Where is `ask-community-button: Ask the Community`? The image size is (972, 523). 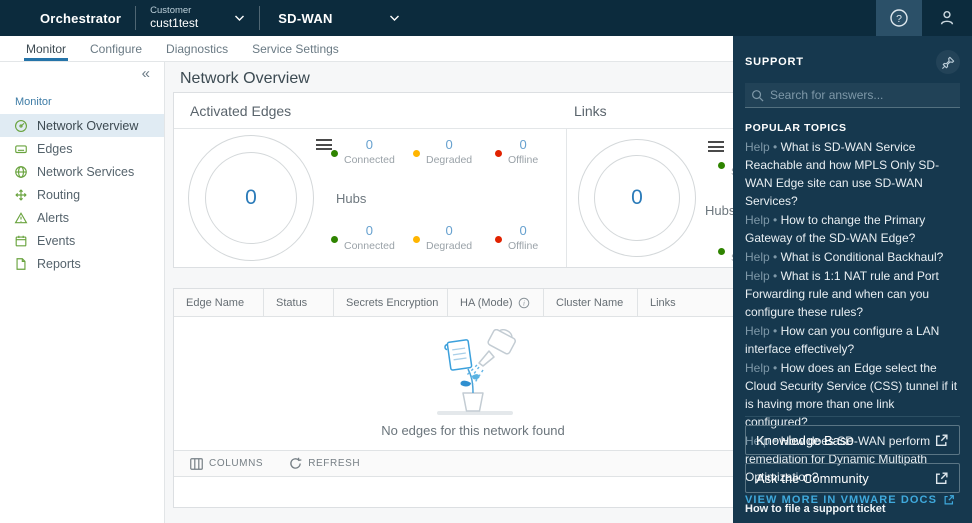
ask-community-button: Ask the Community is located at coordinates (852, 478).